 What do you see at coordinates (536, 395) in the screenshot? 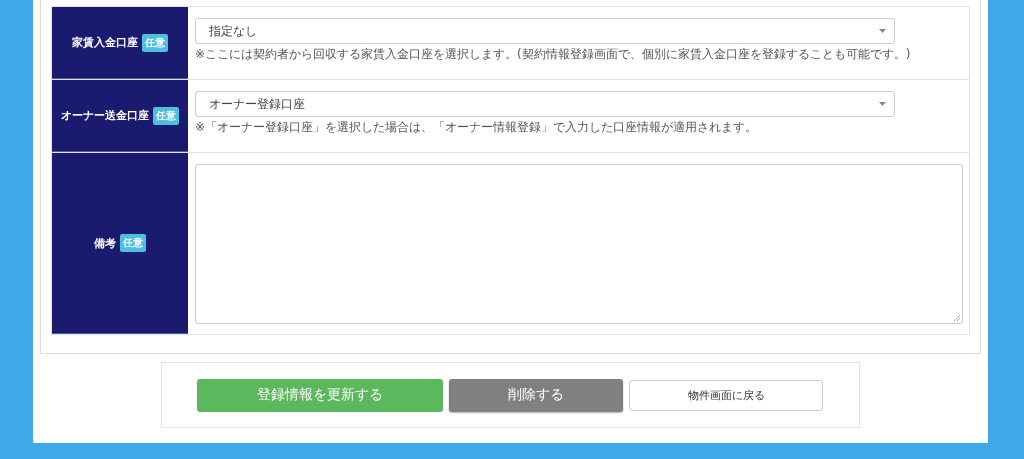
I see `action-button: 削除する` at bounding box center [536, 395].